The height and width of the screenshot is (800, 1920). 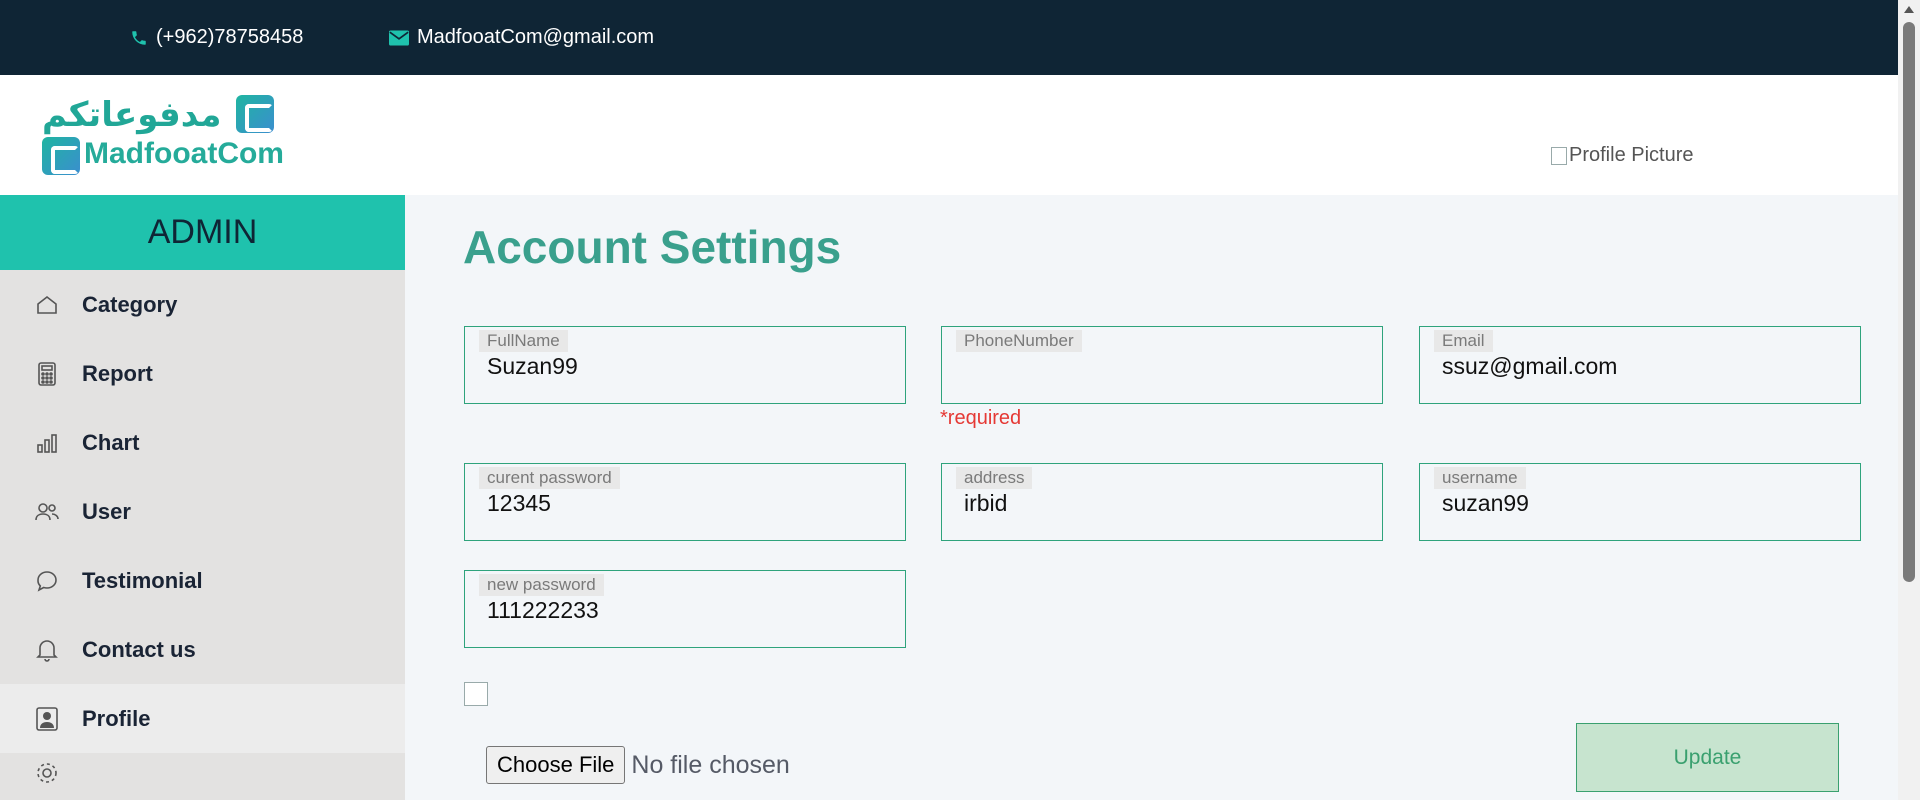 What do you see at coordinates (981, 418) in the screenshot?
I see `phone-required-error: *required` at bounding box center [981, 418].